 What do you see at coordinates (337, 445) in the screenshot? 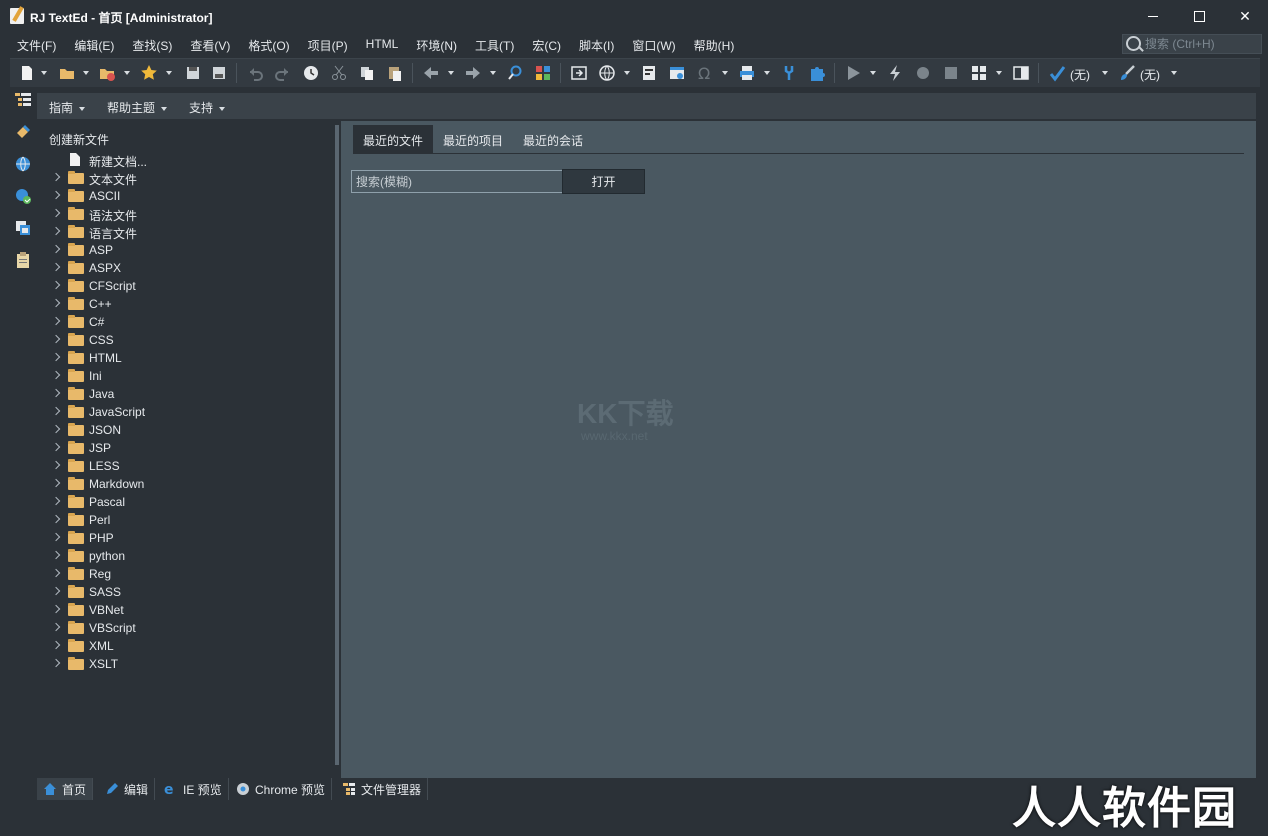
I see `panel-splitter` at bounding box center [337, 445].